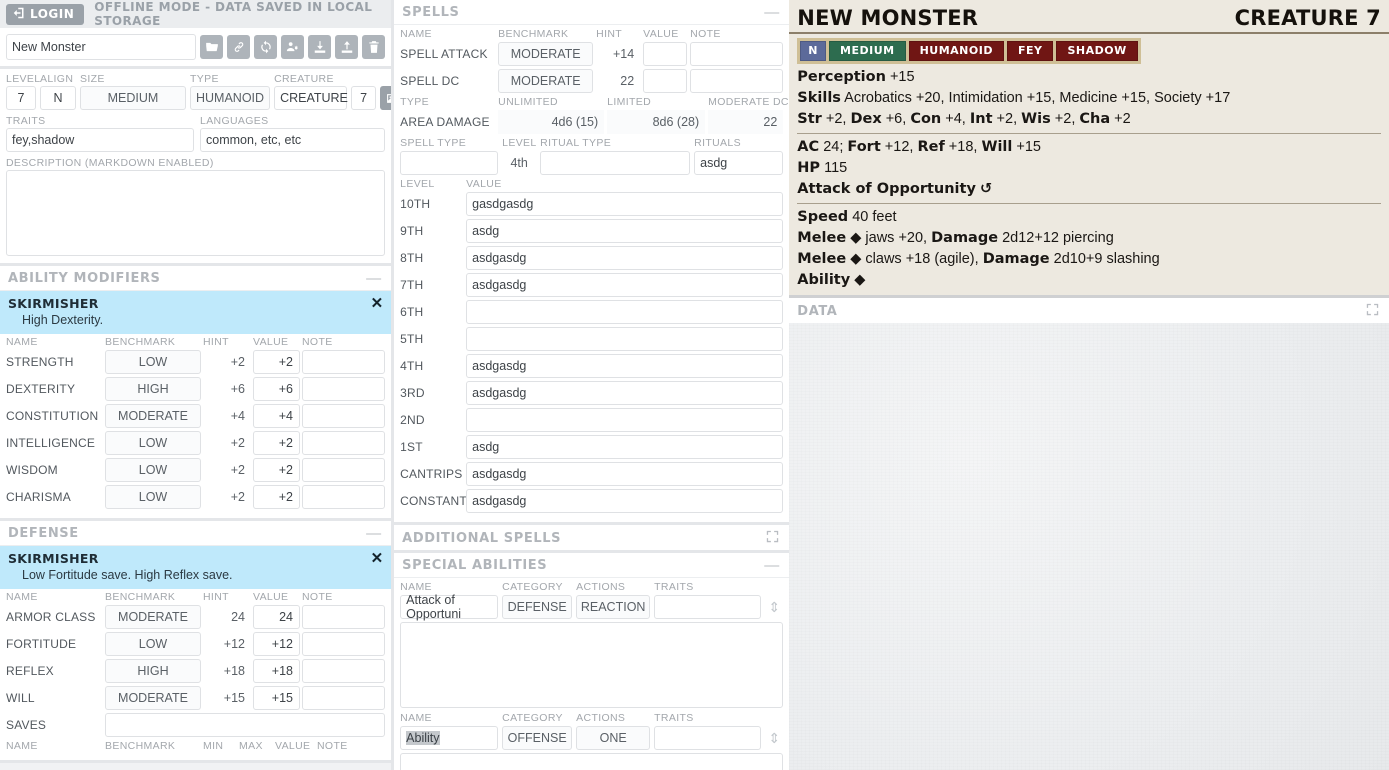  I want to click on data-panel-title: DATA, so click(817, 311).